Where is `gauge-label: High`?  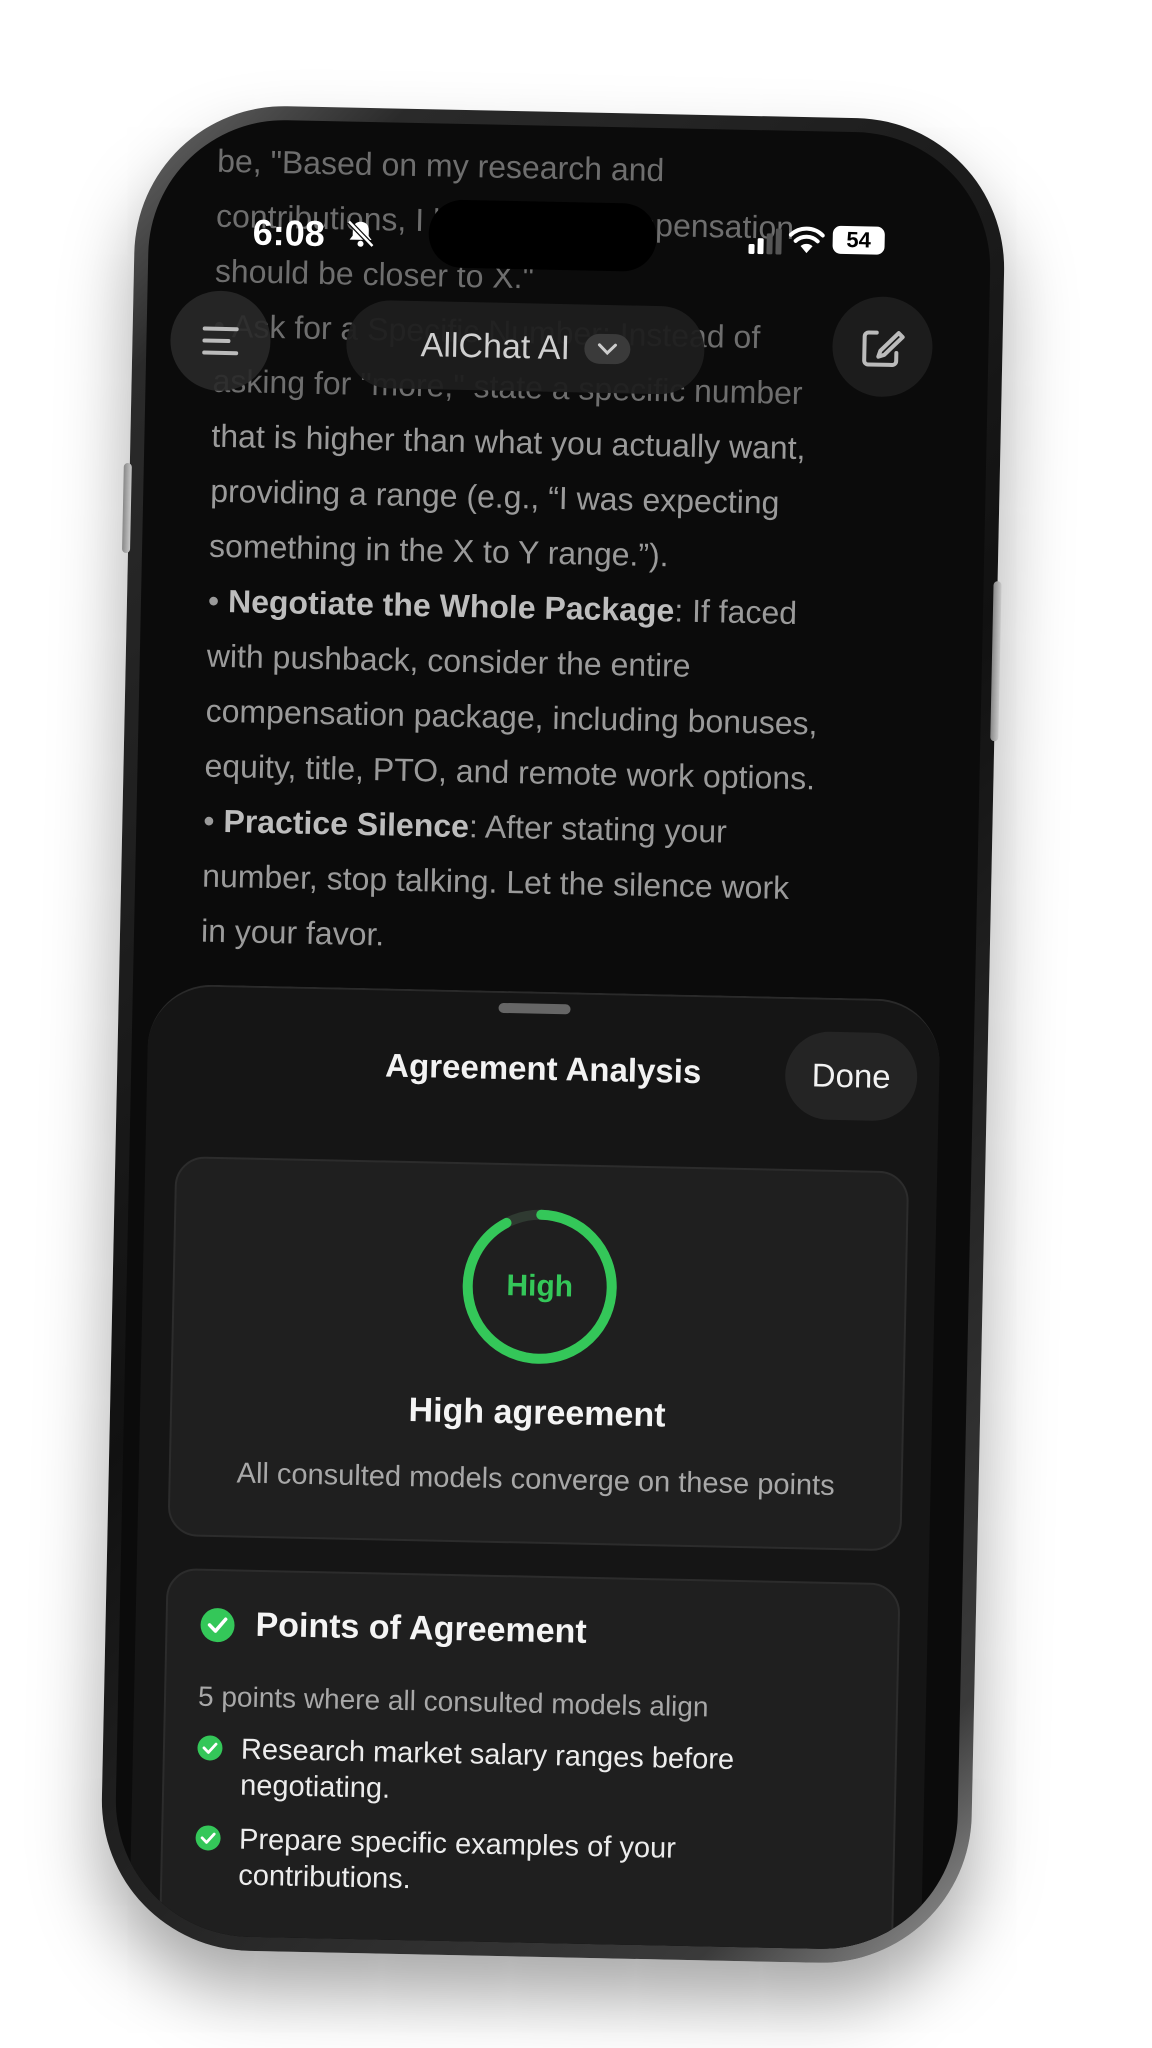 gauge-label: High is located at coordinates (540, 1286).